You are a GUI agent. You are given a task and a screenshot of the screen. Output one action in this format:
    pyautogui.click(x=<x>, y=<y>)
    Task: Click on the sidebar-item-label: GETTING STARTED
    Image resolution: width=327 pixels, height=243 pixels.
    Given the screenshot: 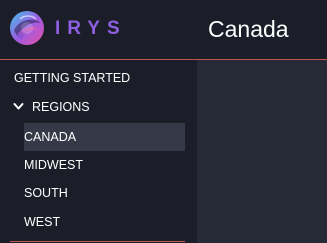 What is the action you would take?
    pyautogui.click(x=72, y=78)
    